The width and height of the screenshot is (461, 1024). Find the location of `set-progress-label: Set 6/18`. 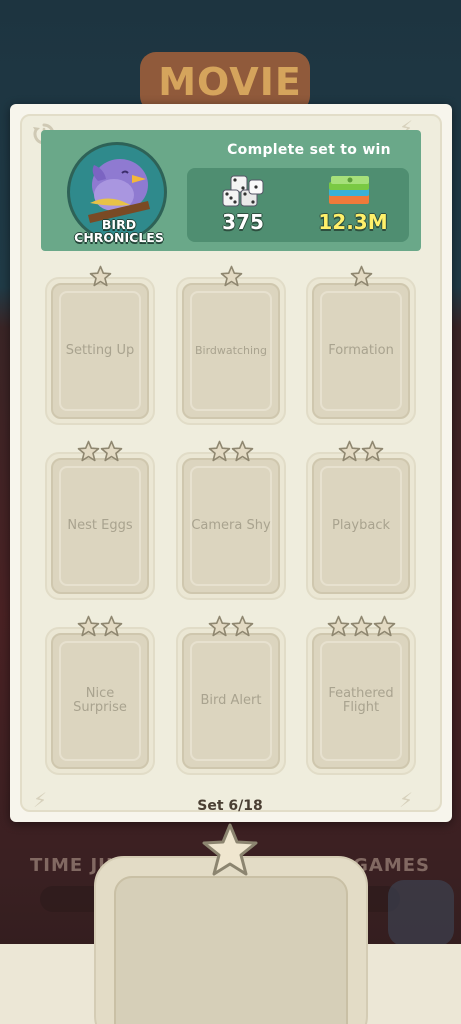

set-progress-label: Set 6/18 is located at coordinates (230, 806).